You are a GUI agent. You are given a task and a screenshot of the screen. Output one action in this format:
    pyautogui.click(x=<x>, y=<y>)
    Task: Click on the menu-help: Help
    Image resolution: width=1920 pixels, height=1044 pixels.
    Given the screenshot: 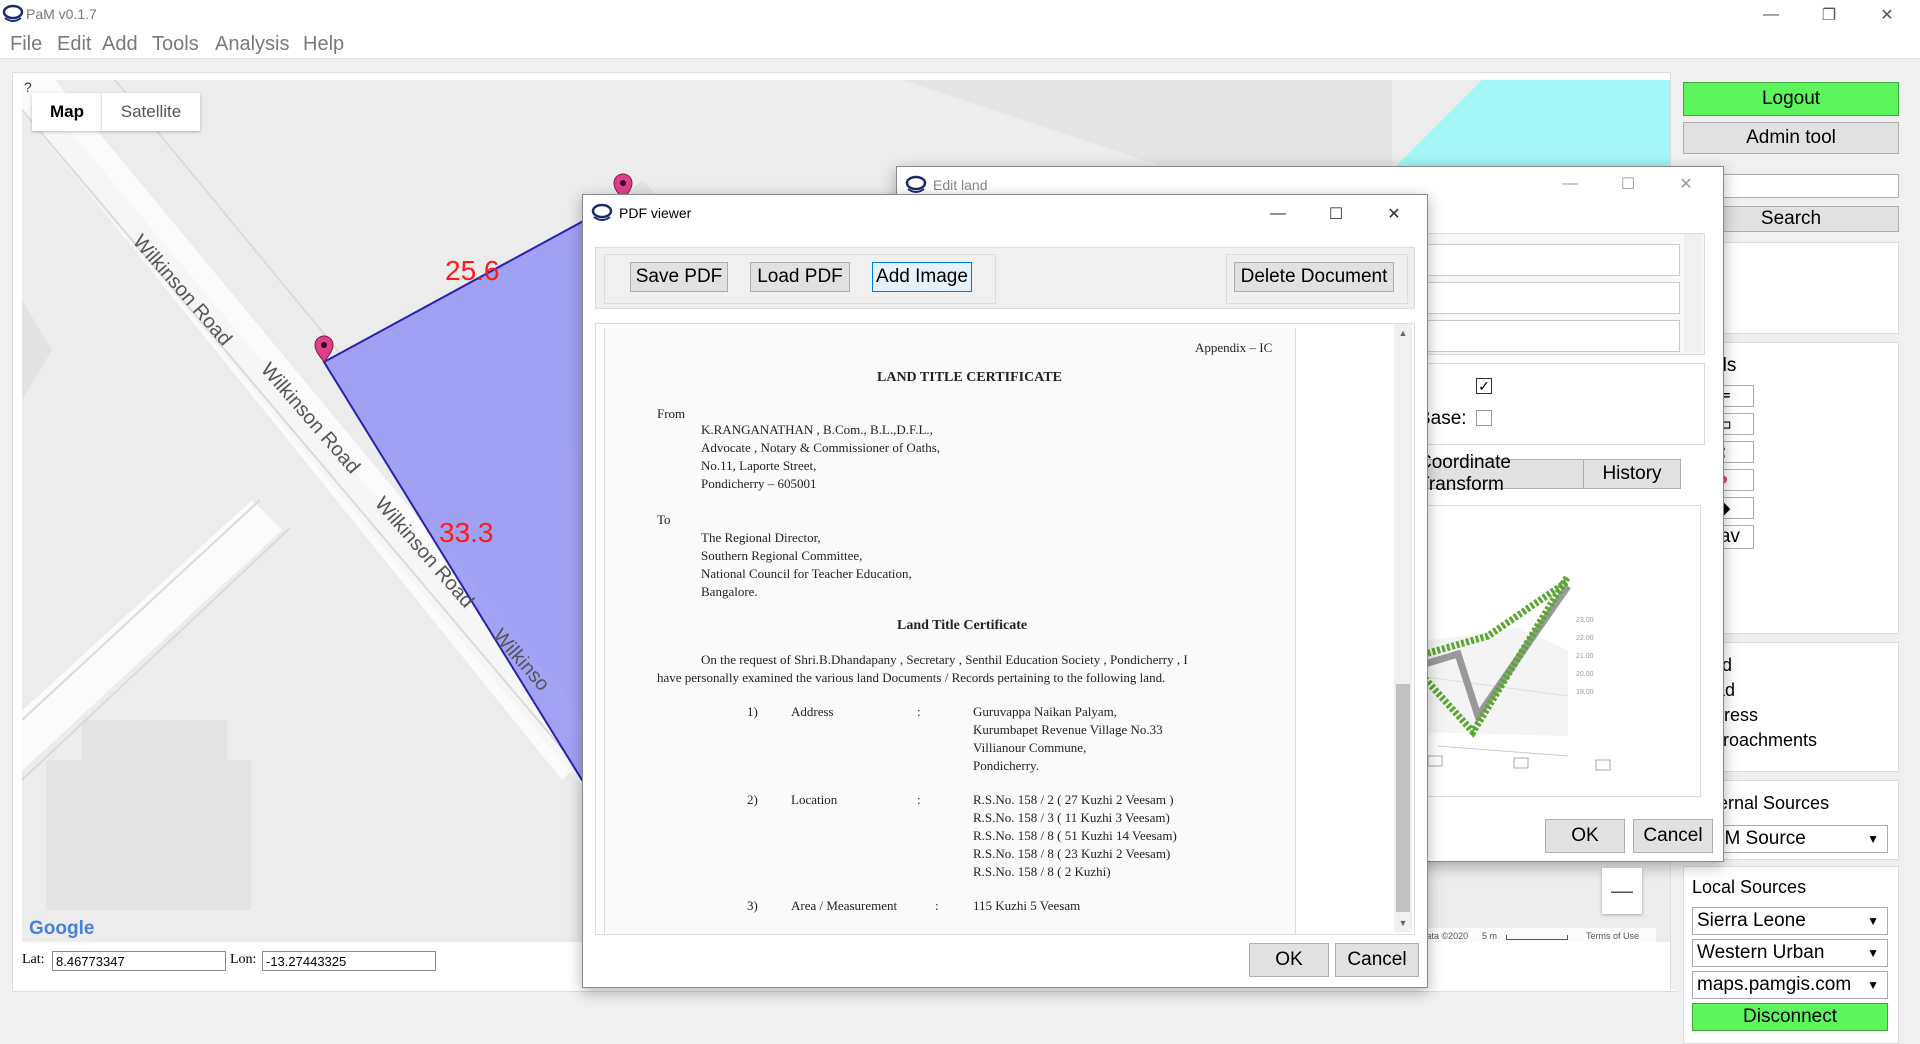 What is the action you would take?
    pyautogui.click(x=323, y=44)
    